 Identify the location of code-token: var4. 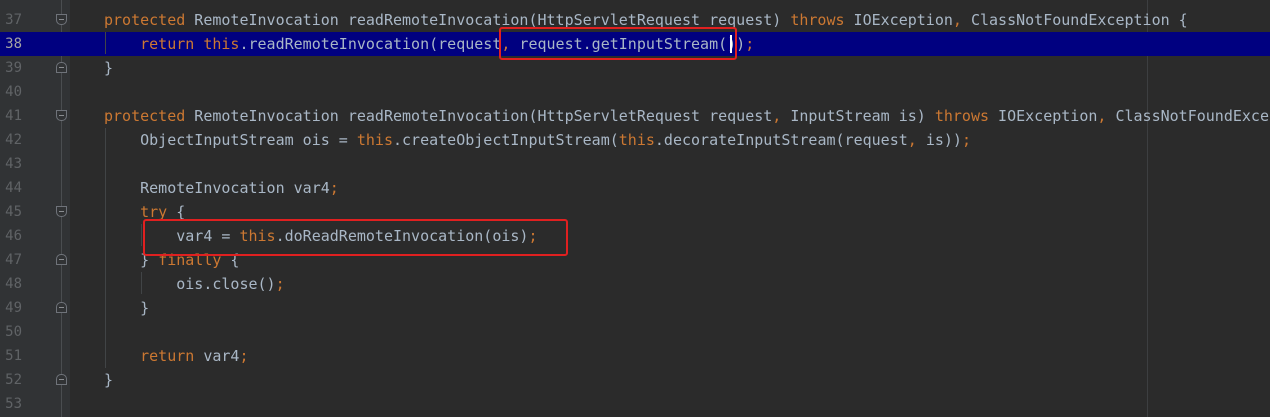
(217, 356).